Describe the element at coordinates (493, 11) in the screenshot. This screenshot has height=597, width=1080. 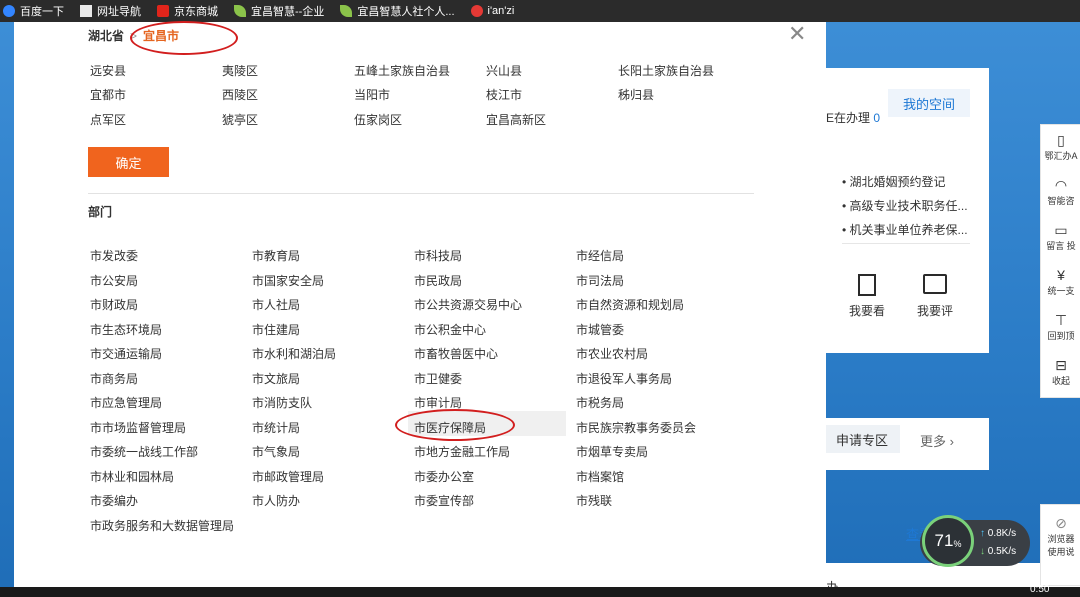
I see `bookmark-ianzi: i'an'zi` at that location.